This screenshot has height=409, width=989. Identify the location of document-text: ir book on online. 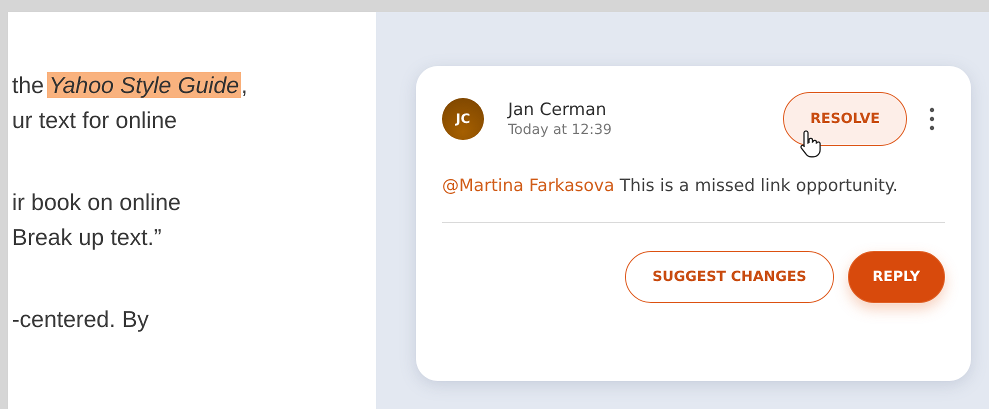
(96, 202).